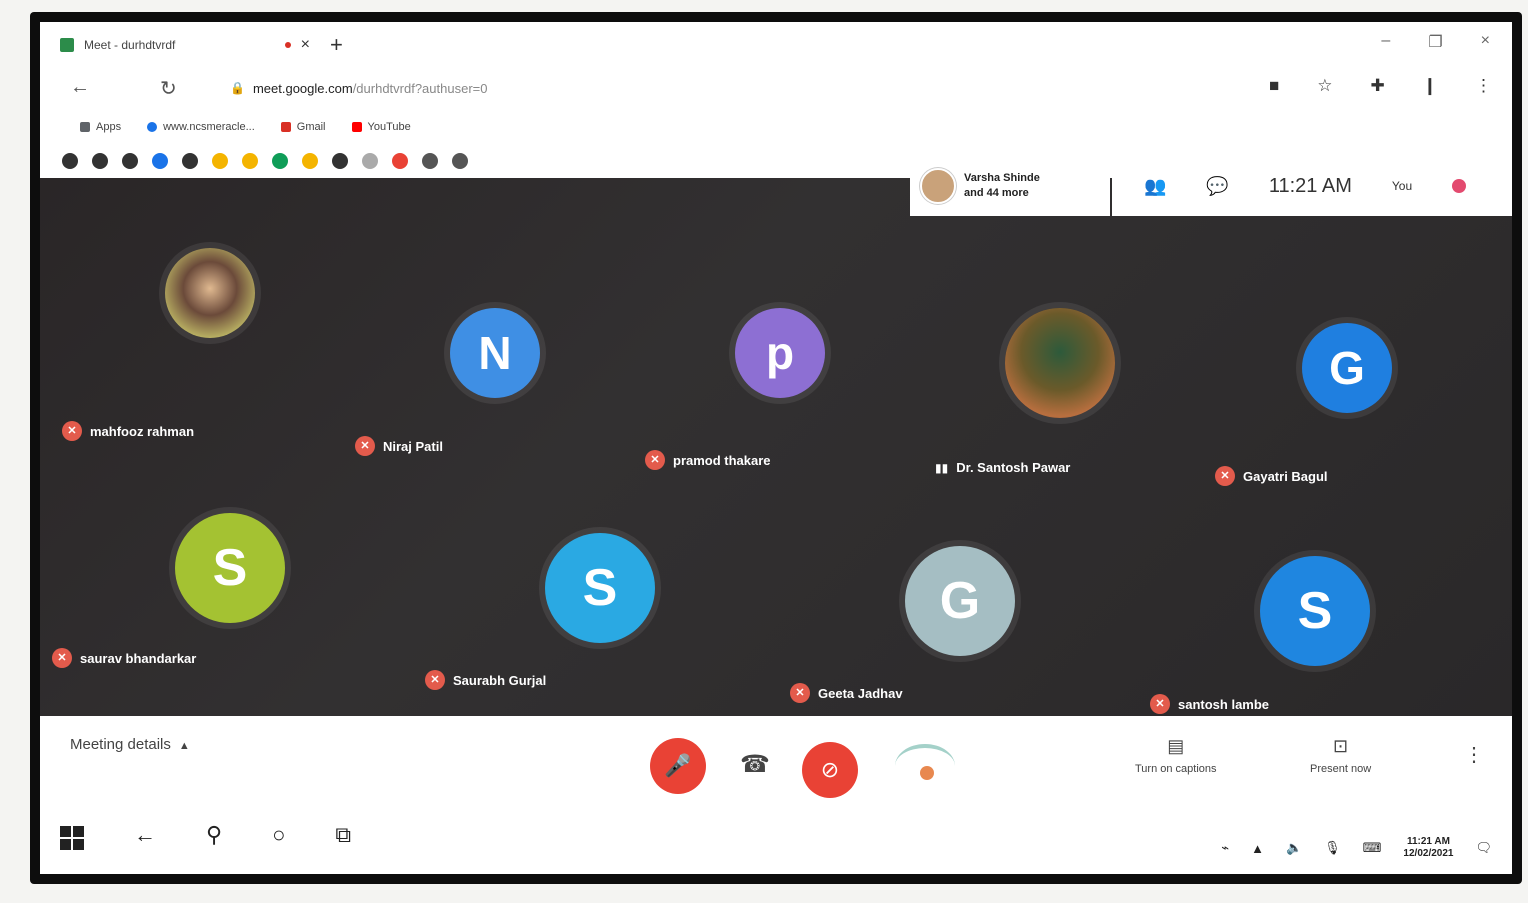 This screenshot has width=1528, height=903. I want to click on participant-label: ✕ Geeta Jadhav, so click(846, 693).